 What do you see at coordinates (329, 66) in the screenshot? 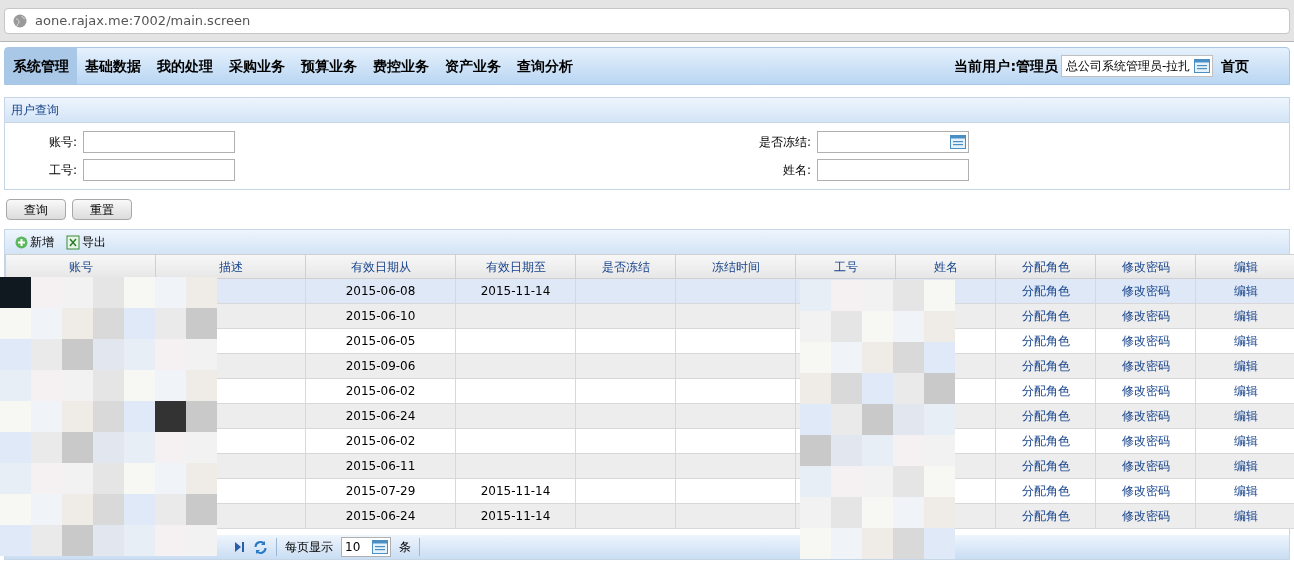
I see `nav-menu-item: 预算业务` at bounding box center [329, 66].